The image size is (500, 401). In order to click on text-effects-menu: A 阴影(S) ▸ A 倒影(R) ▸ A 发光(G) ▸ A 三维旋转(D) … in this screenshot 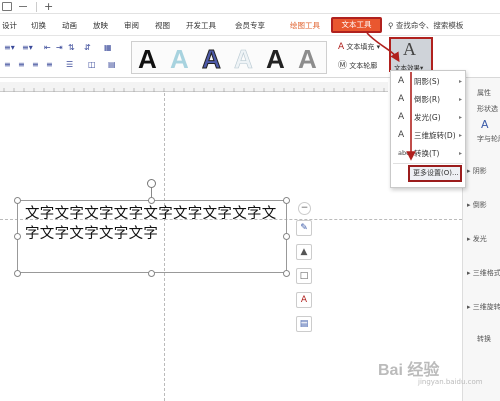, I will do `click(428, 129)`.